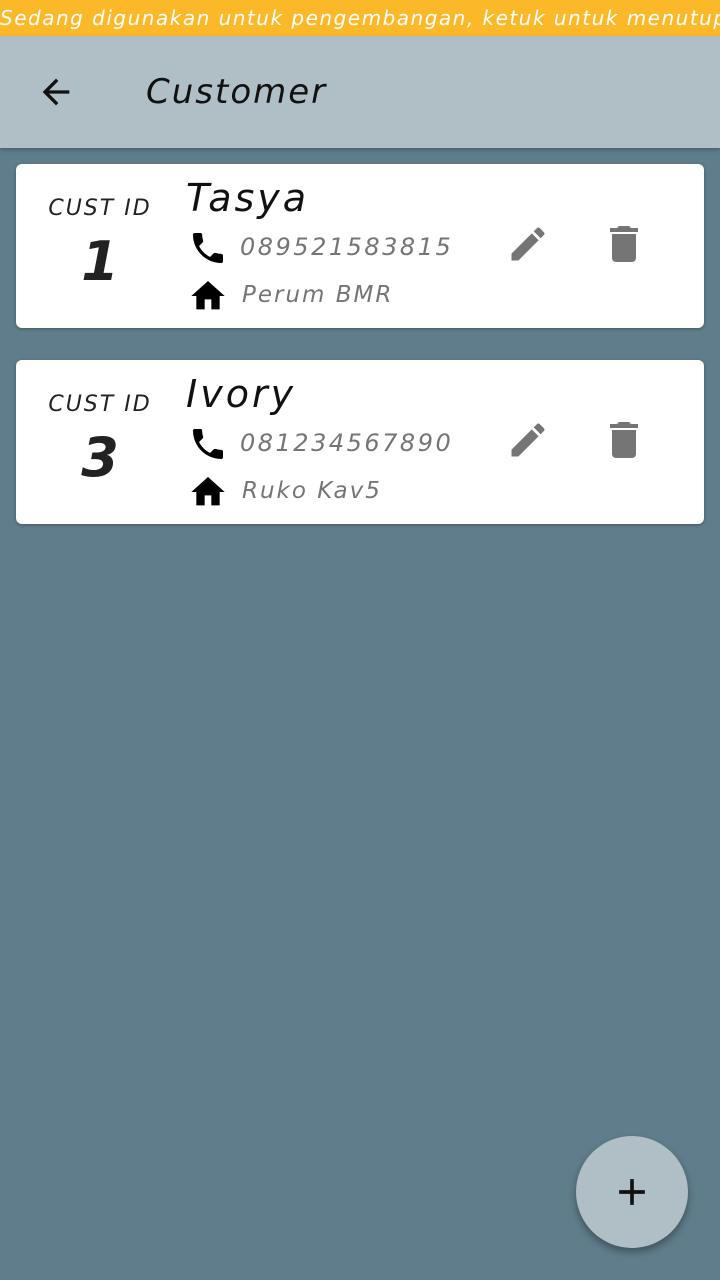 The width and height of the screenshot is (720, 1280). I want to click on add-icon, so click(632, 1192).